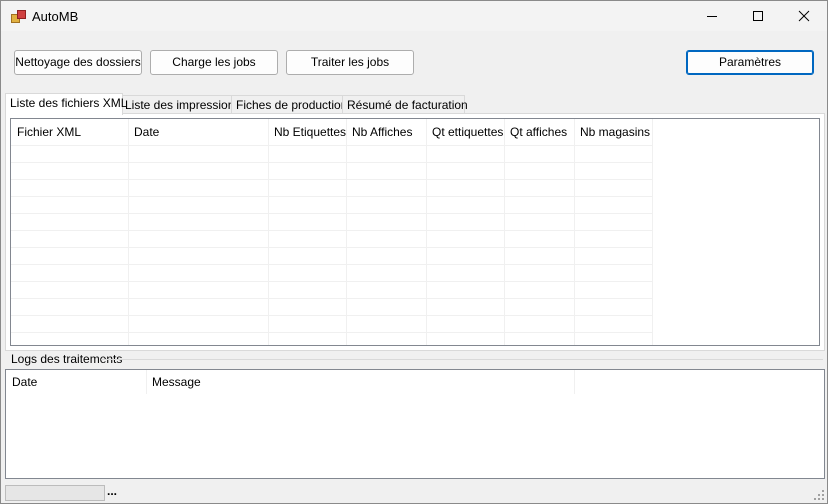 The width and height of the screenshot is (828, 504). What do you see at coordinates (350, 62) in the screenshot?
I see `process-jobs-button: Traiter les jobs` at bounding box center [350, 62].